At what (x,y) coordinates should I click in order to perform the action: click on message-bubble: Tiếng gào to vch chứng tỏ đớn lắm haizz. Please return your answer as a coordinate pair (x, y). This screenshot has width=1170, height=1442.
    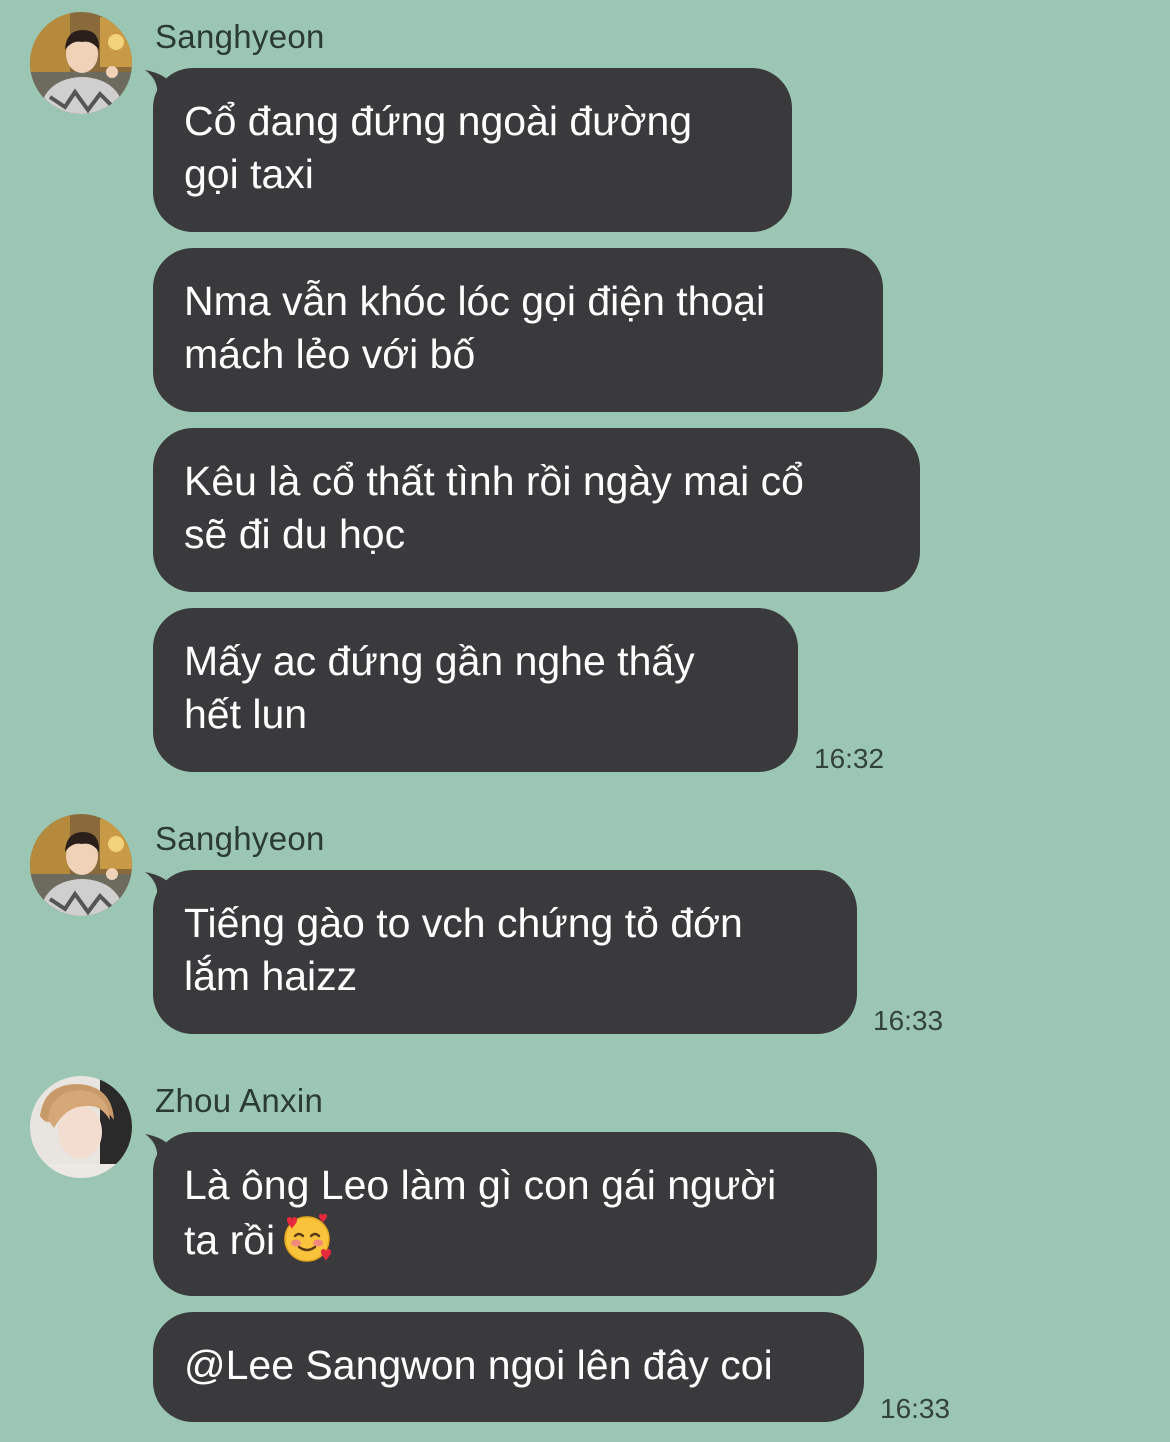
    Looking at the image, I should click on (505, 952).